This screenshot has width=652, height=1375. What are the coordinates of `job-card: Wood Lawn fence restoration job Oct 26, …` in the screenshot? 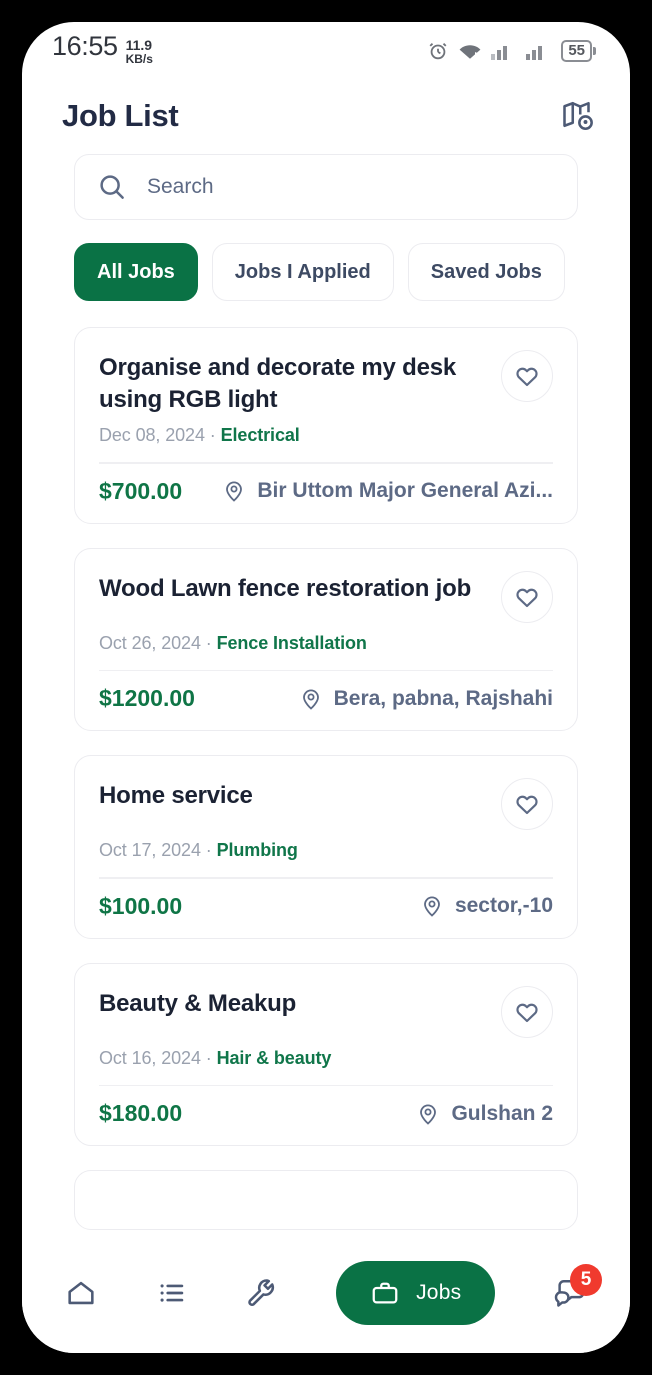 It's located at (326, 639).